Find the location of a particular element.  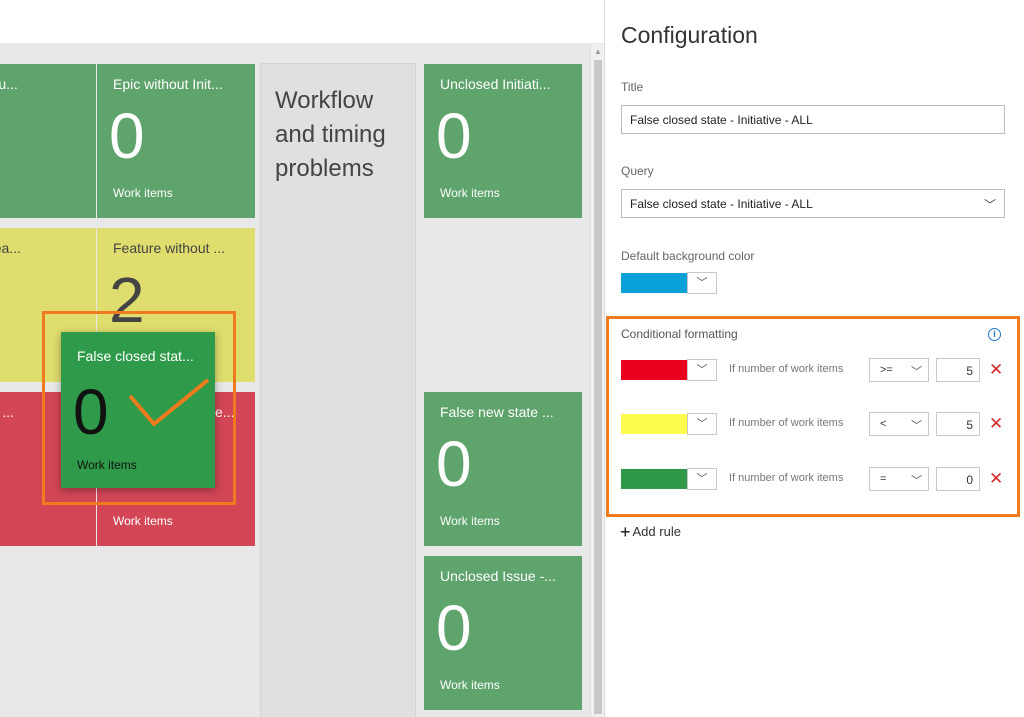

dashboard-header is located at coordinates (302, 22).